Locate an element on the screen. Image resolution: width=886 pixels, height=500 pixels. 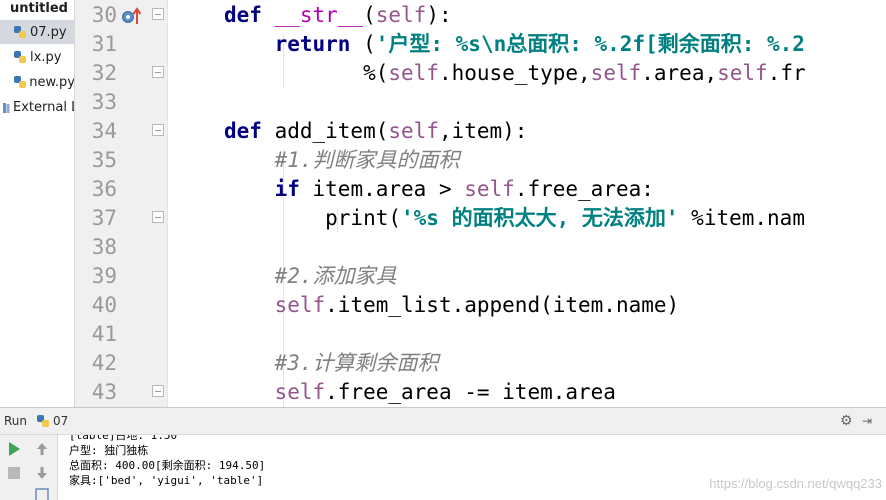
line-number: 40 is located at coordinates (104, 305).